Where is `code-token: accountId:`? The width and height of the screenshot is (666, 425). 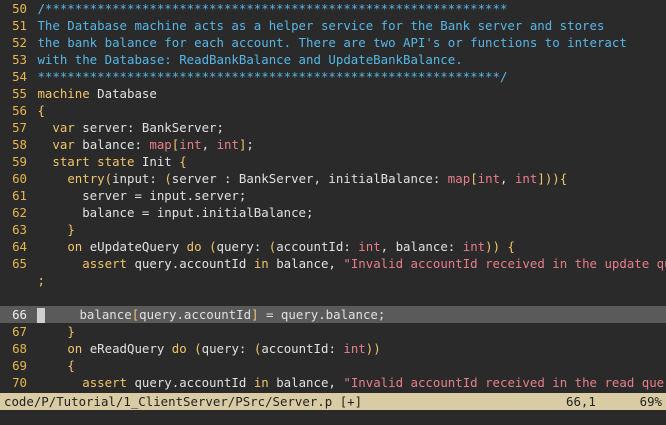 code-token: accountId: is located at coordinates (317, 246).